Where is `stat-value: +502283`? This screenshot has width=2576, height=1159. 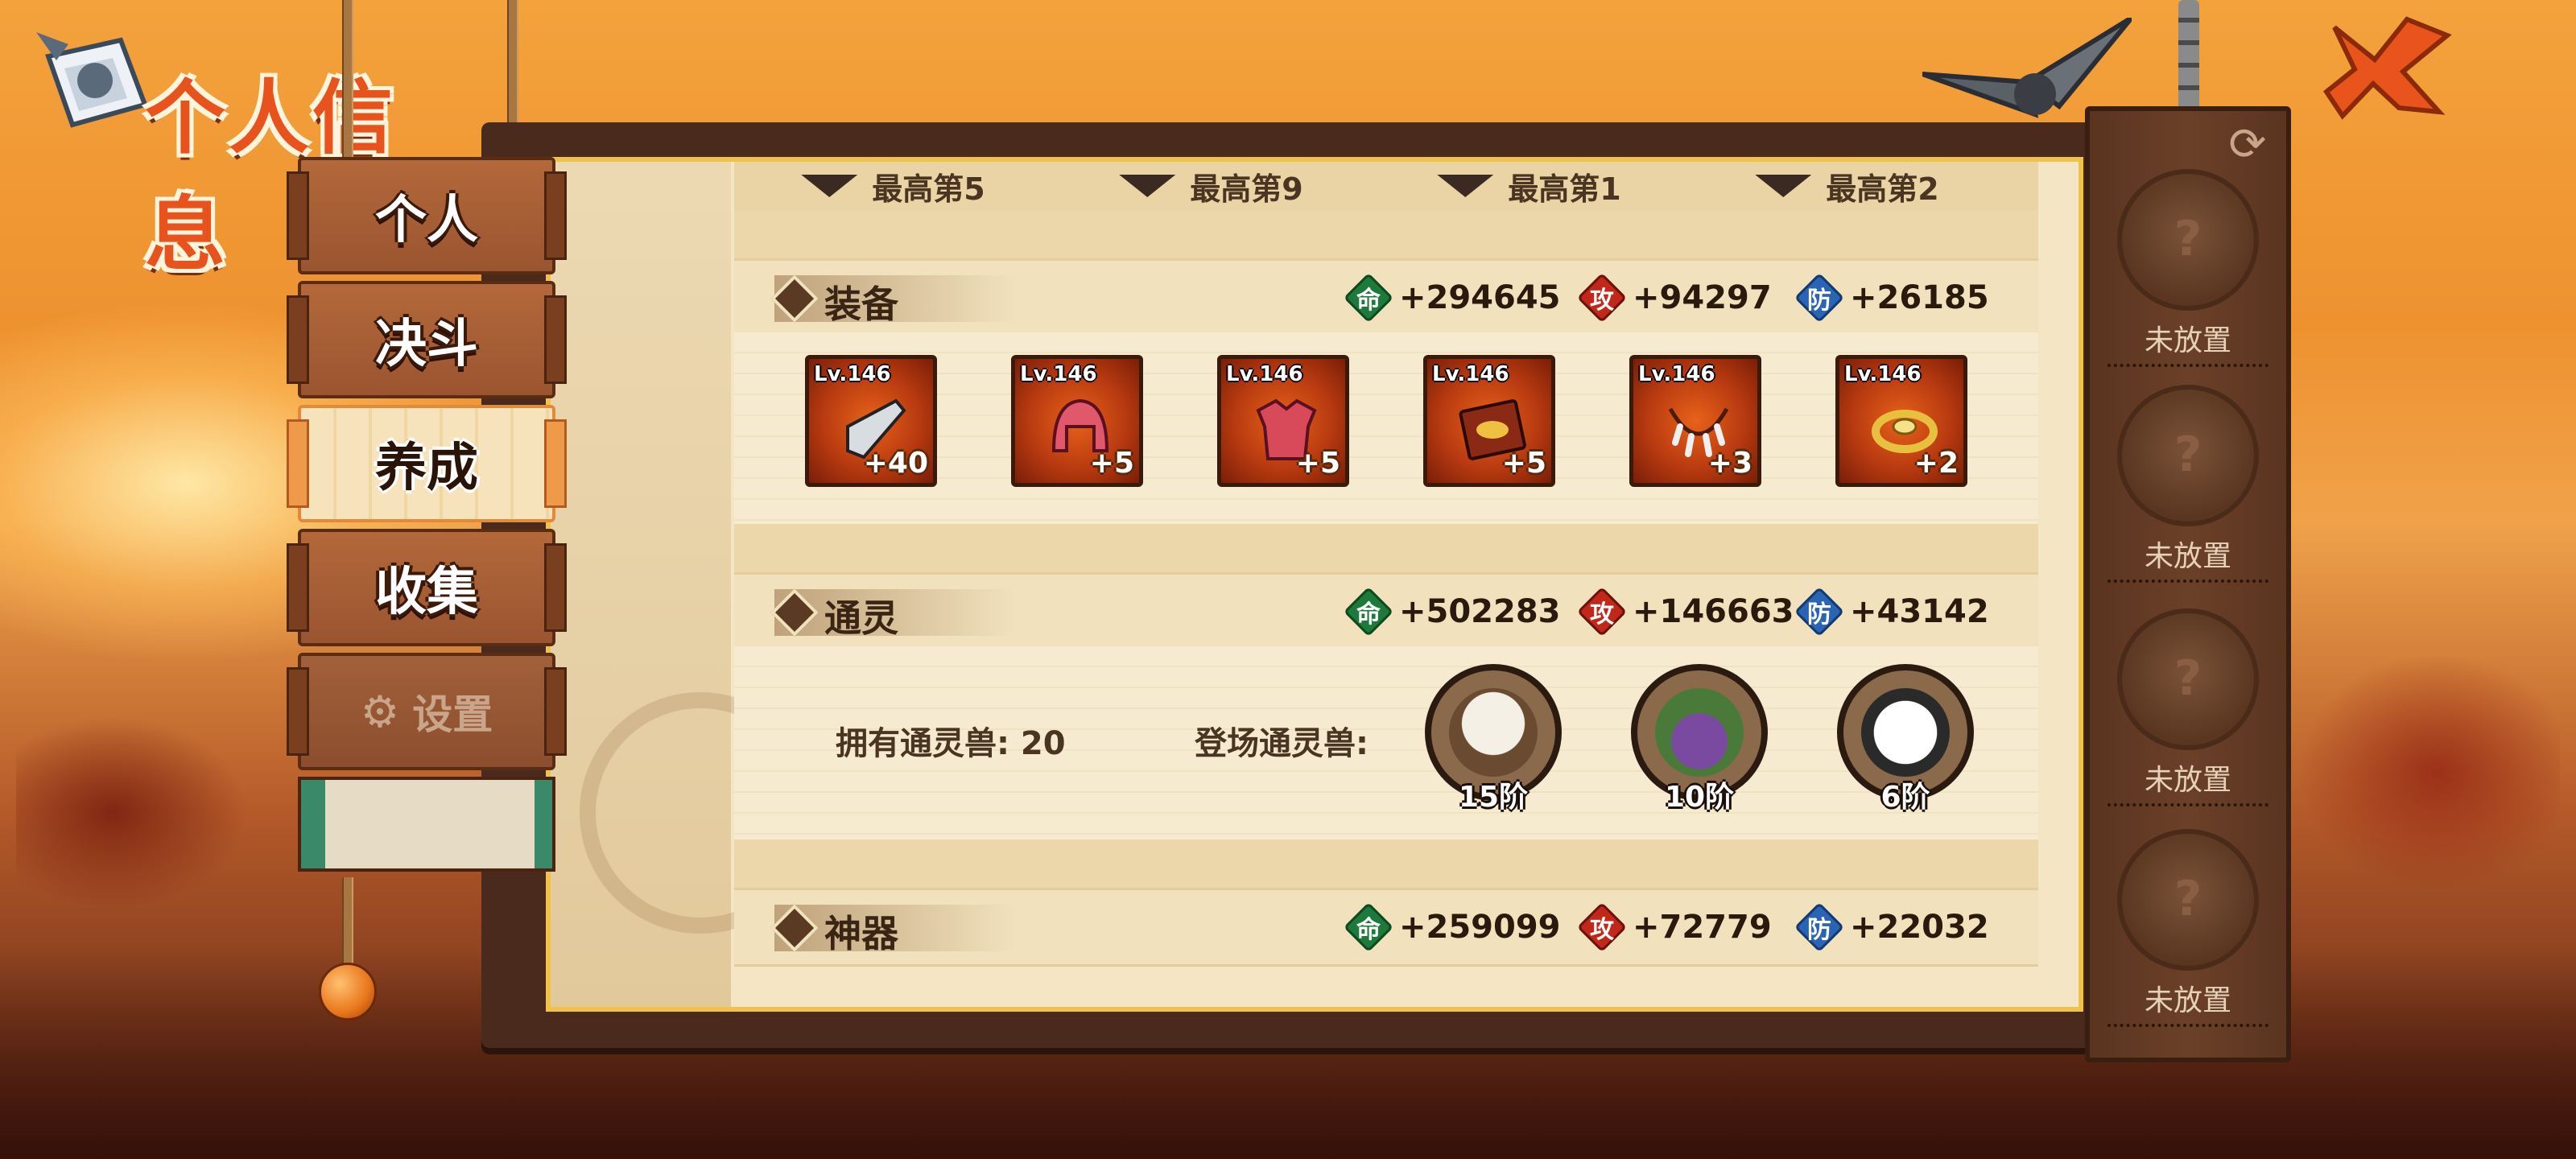 stat-value: +502283 is located at coordinates (1480, 611).